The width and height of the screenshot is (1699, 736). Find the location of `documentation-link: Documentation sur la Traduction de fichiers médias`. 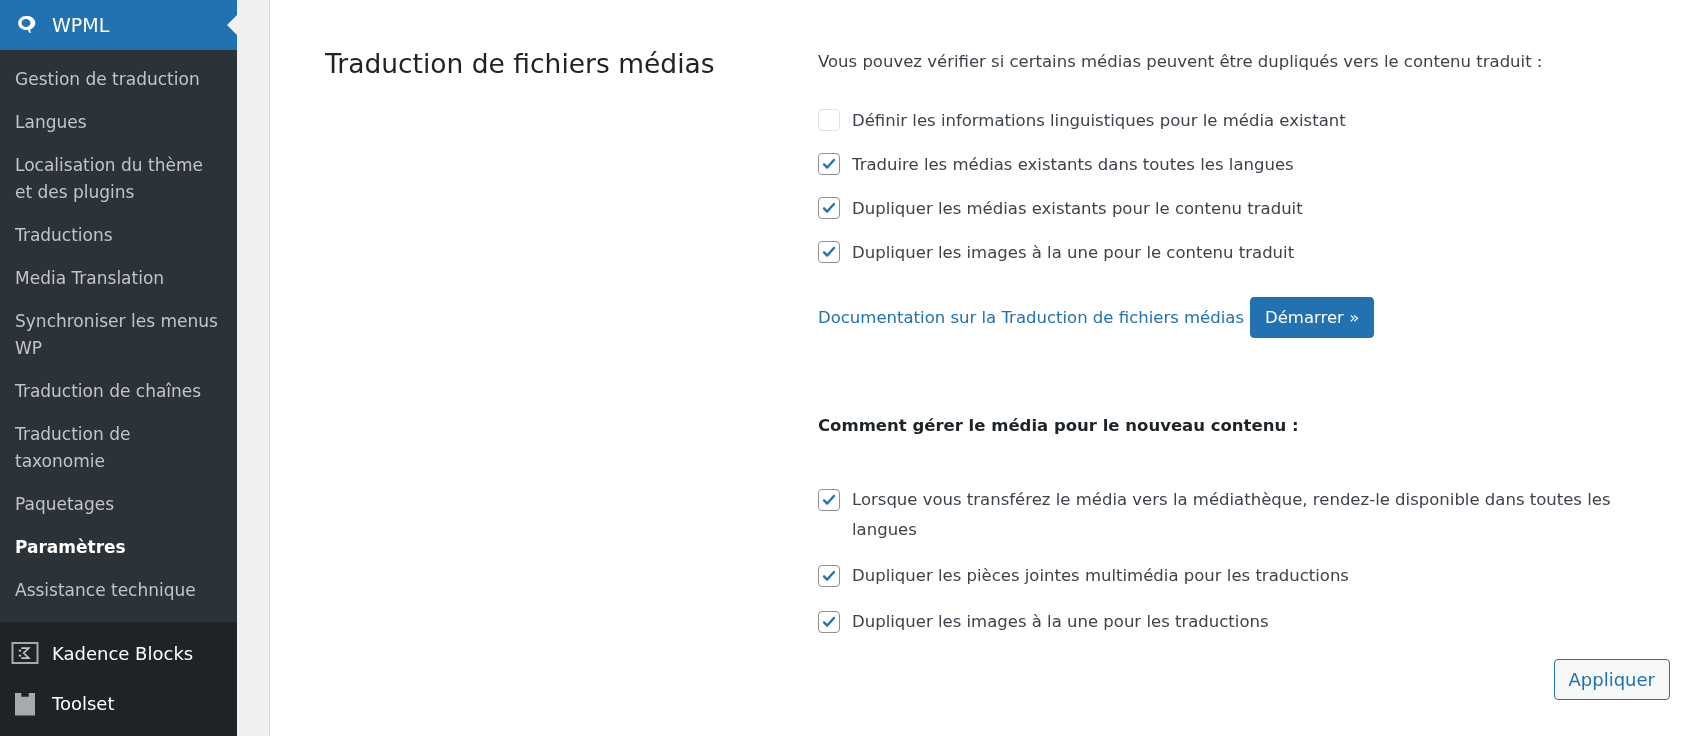

documentation-link: Documentation sur la Traduction de fichiers médias is located at coordinates (1031, 317).